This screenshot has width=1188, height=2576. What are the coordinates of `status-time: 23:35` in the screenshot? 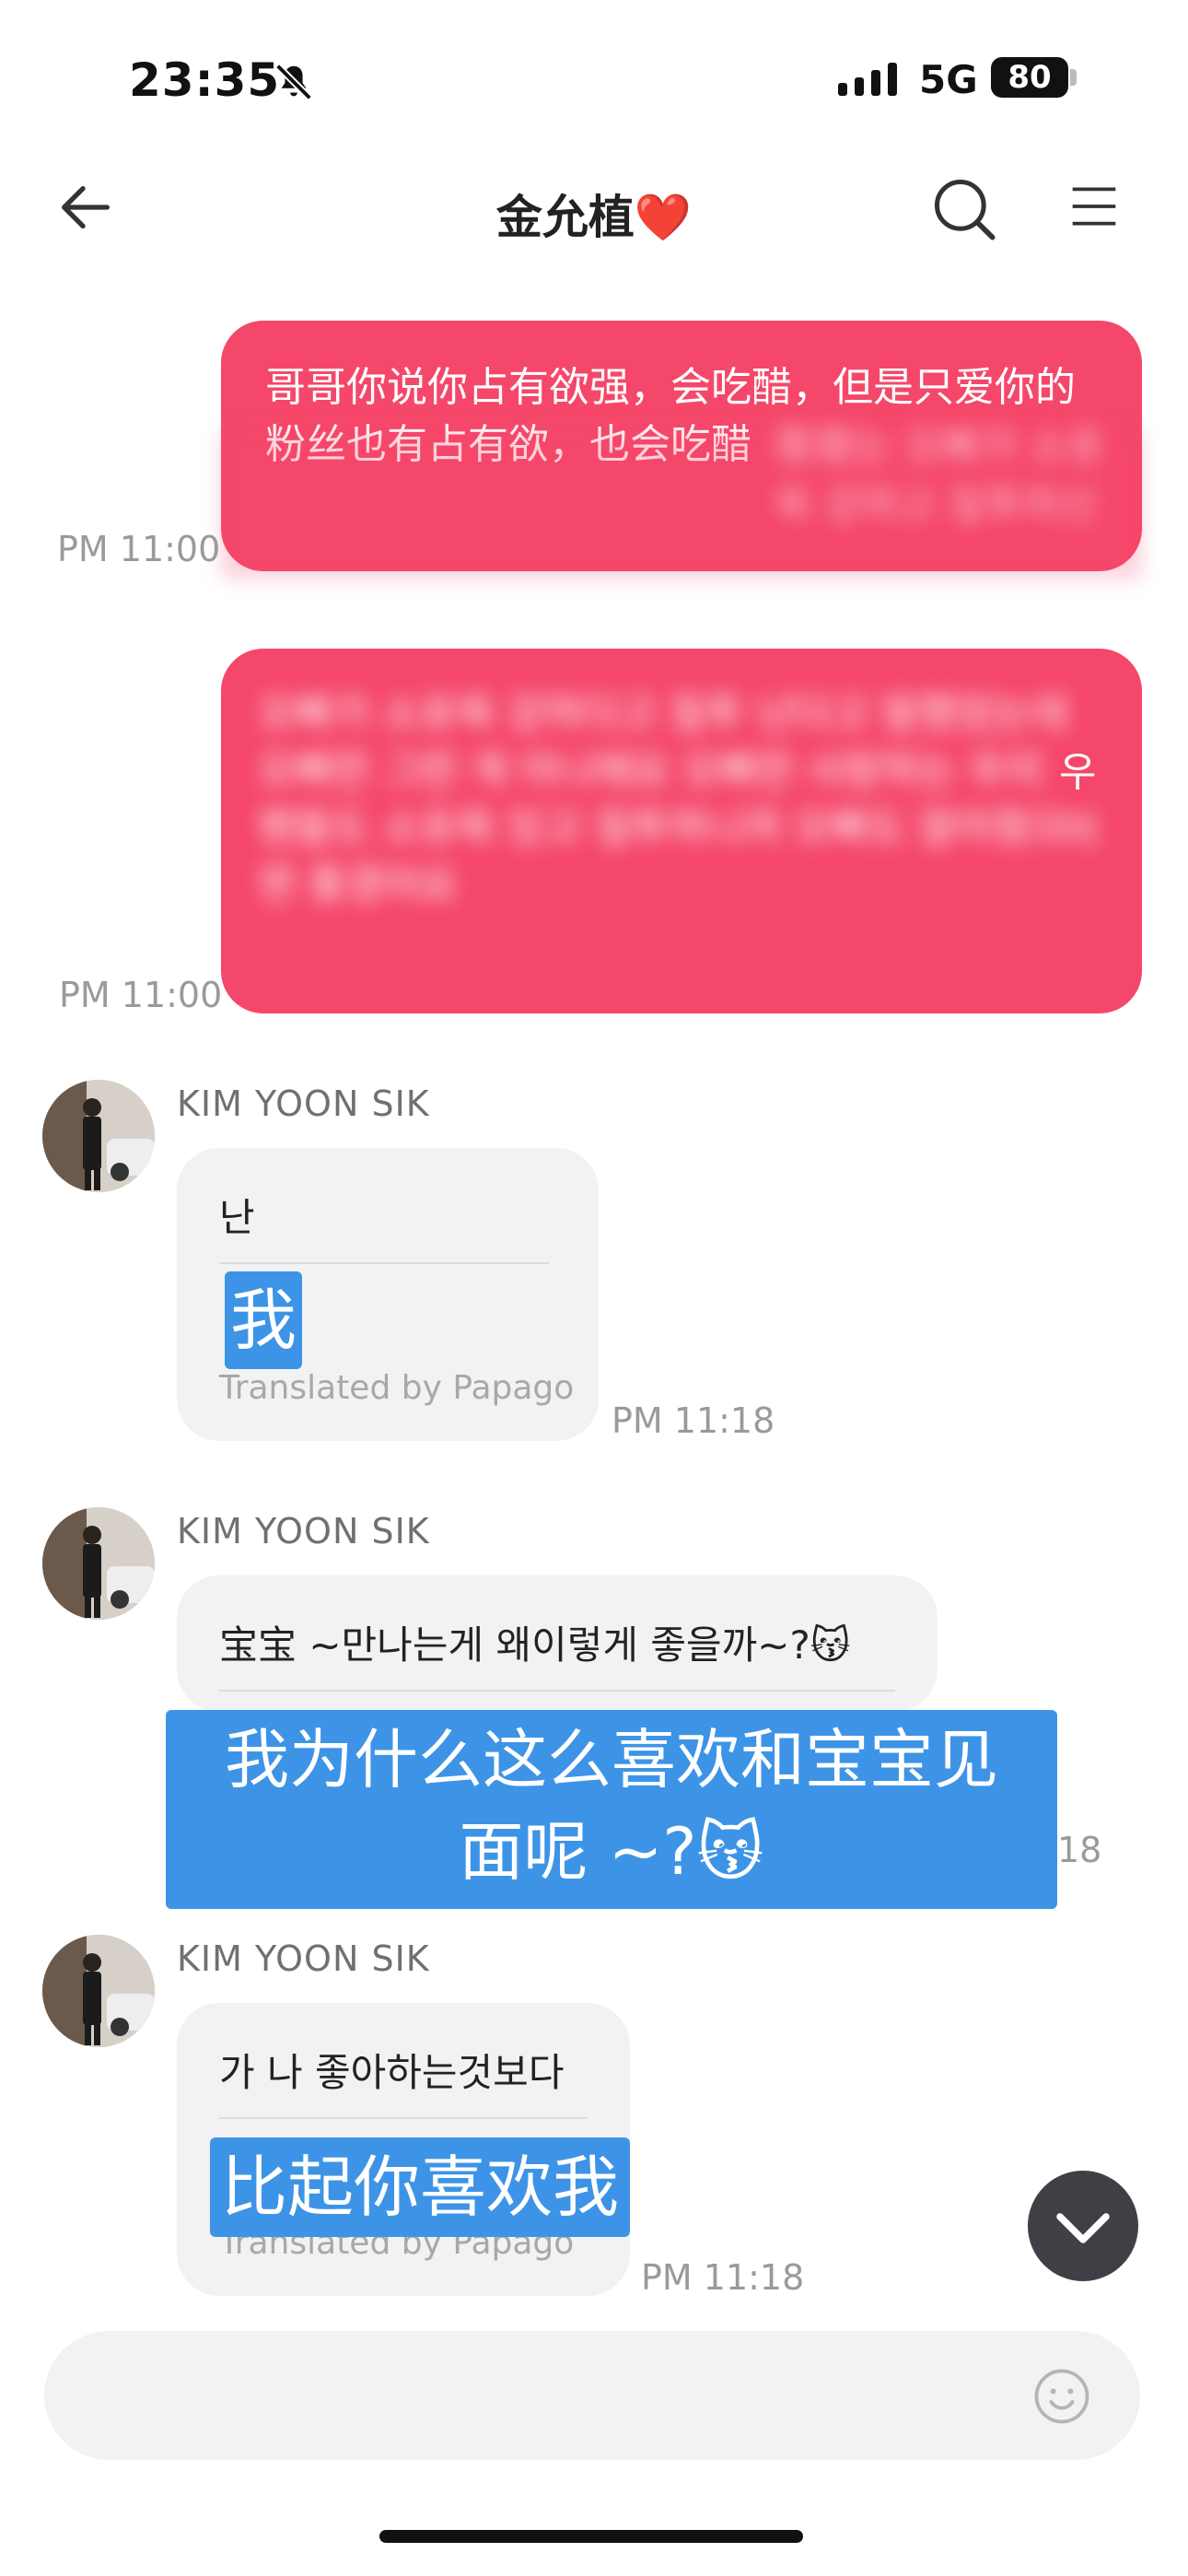 It's located at (205, 80).